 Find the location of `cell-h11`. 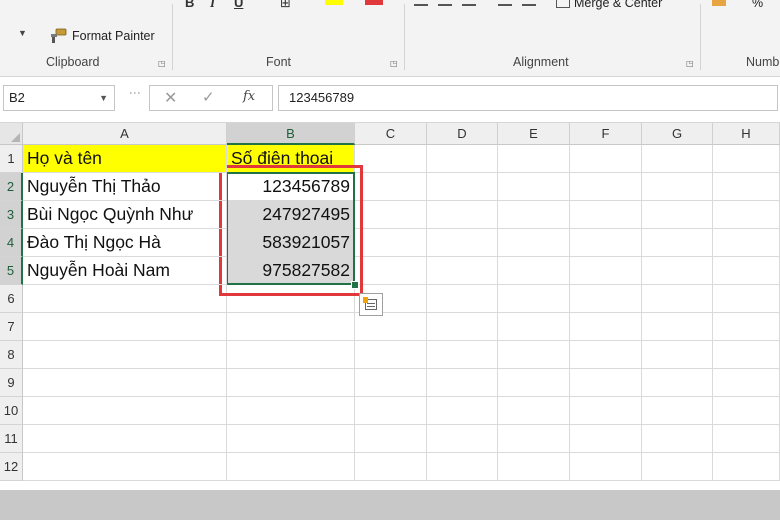

cell-h11 is located at coordinates (746, 439).